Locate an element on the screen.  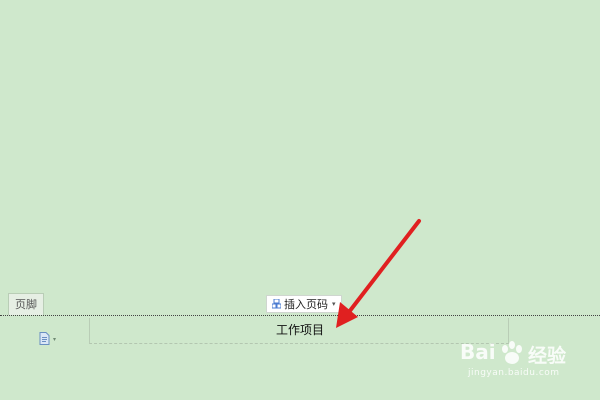
watermark-logo-chinese: 经验 is located at coordinates (547, 356).